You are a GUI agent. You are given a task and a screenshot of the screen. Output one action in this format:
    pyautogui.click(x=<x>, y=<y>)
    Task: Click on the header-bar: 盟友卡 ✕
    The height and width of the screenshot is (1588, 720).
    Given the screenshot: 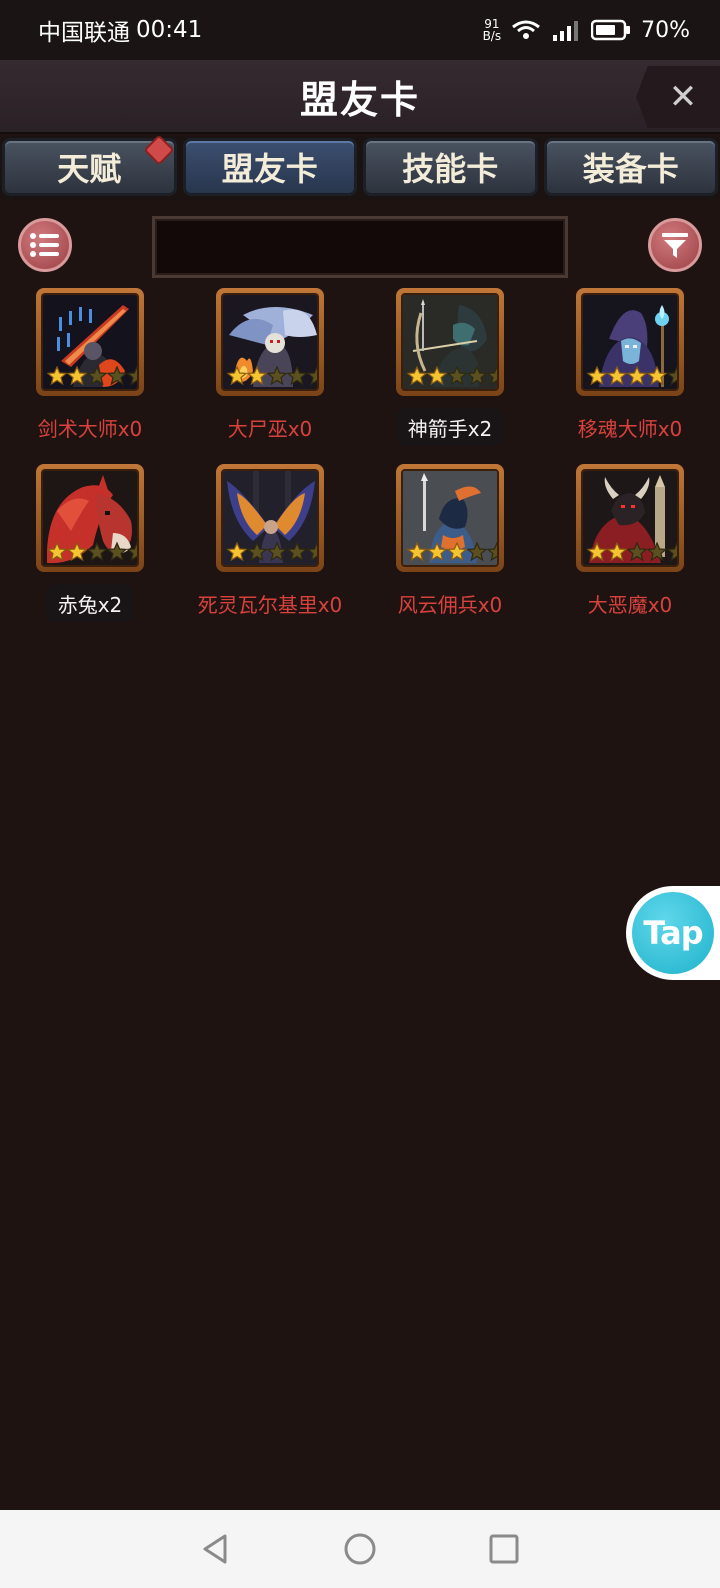 What is the action you would take?
    pyautogui.click(x=360, y=97)
    